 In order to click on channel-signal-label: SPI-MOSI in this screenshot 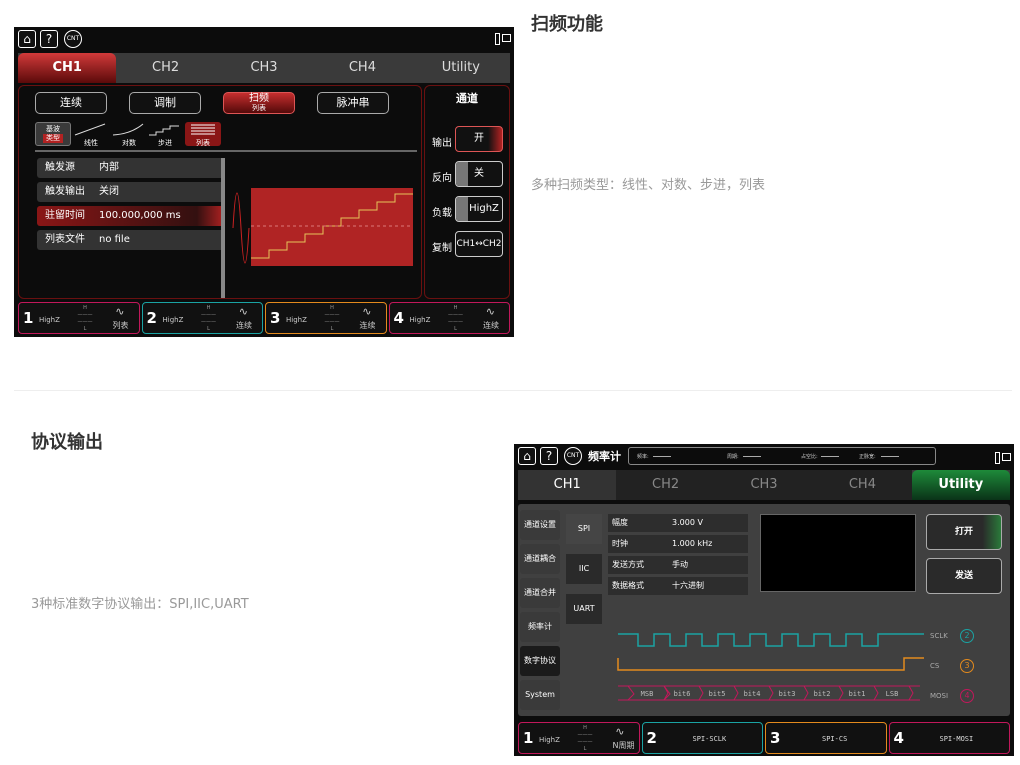, I will do `click(956, 739)`.